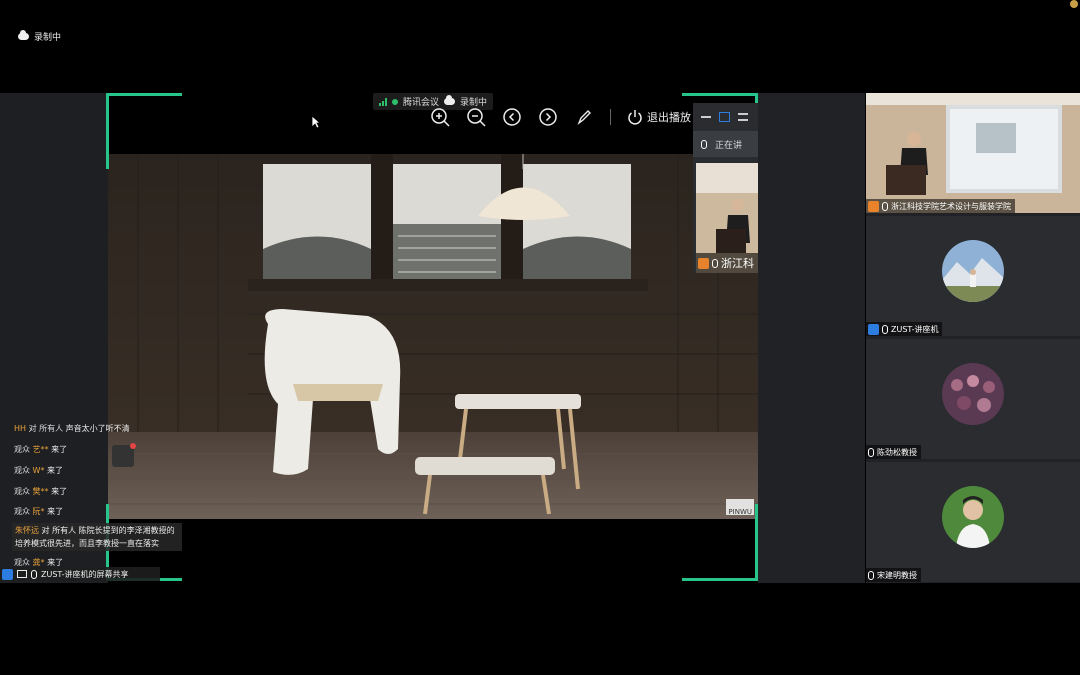 The image size is (1080, 675). Describe the element at coordinates (560, 117) in the screenshot. I see `viewer-toolbar: 退出播放` at that location.